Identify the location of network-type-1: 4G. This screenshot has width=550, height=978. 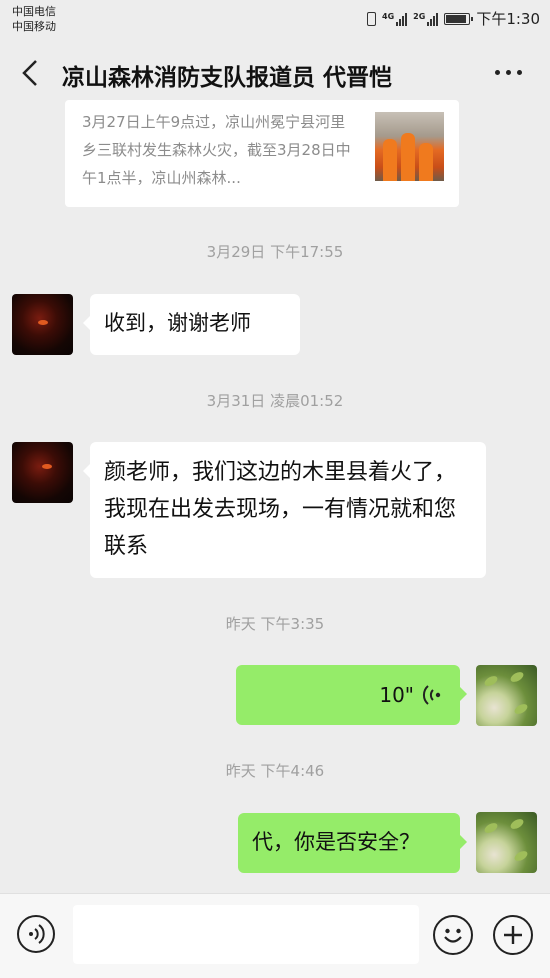
(388, 16).